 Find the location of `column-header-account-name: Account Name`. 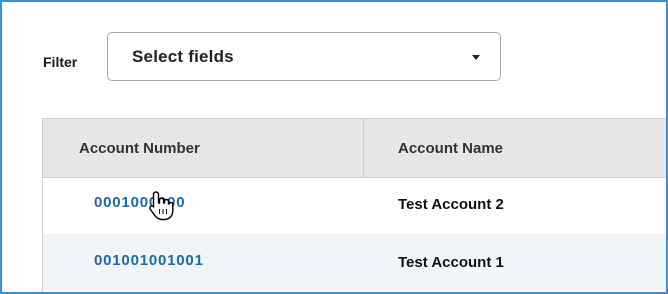

column-header-account-name: Account Name is located at coordinates (450, 148).